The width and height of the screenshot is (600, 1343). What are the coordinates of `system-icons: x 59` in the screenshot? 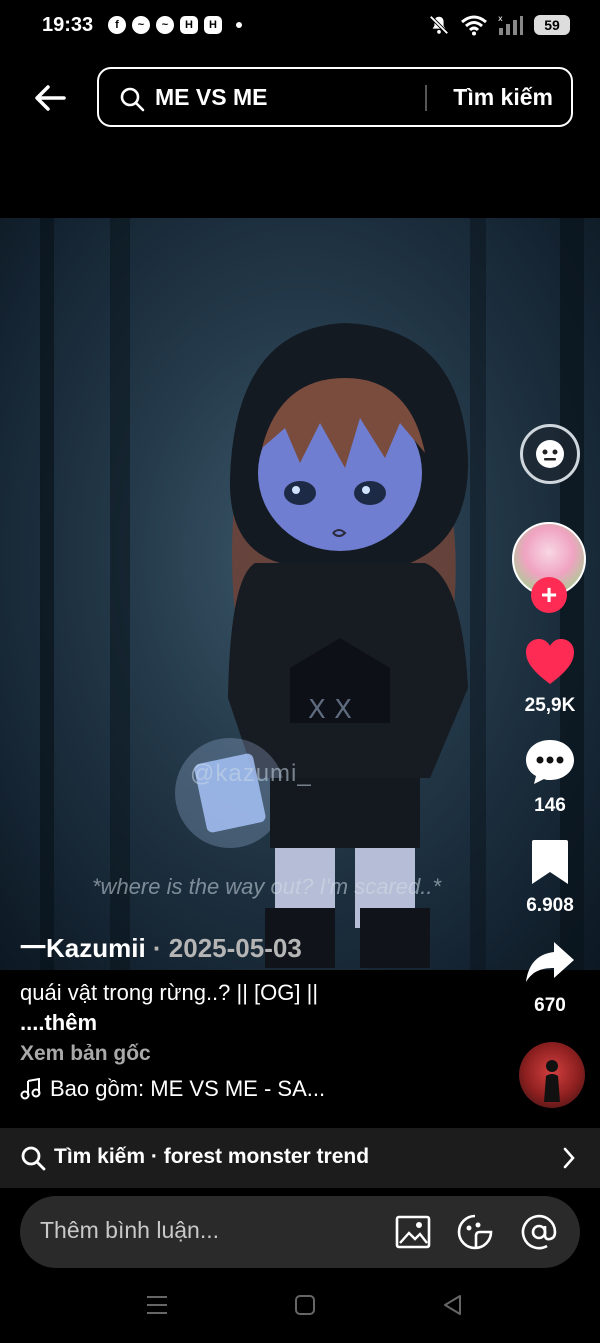 It's located at (499, 25).